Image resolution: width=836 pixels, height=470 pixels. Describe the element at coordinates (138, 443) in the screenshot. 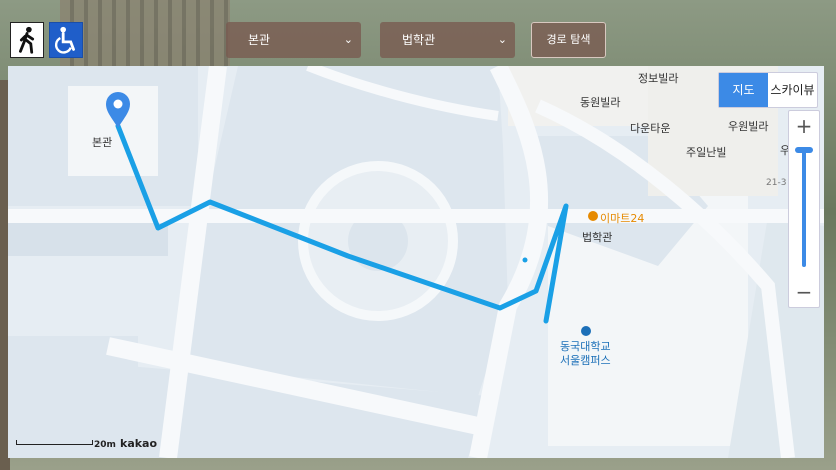

I see `kakao-logo: kakao` at that location.